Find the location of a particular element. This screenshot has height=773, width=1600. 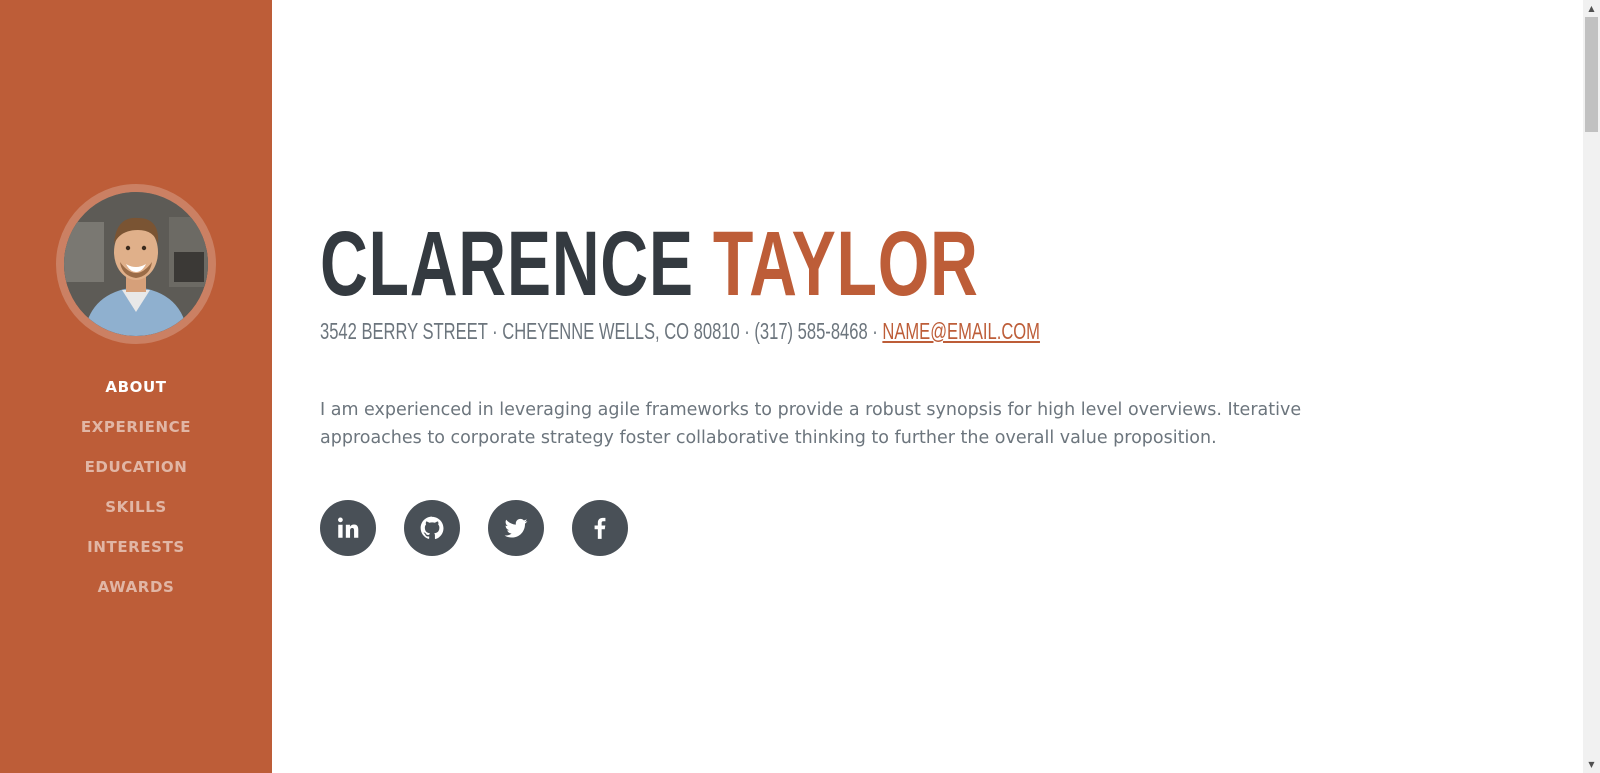

nav-link-skills: Skills is located at coordinates (136, 507).